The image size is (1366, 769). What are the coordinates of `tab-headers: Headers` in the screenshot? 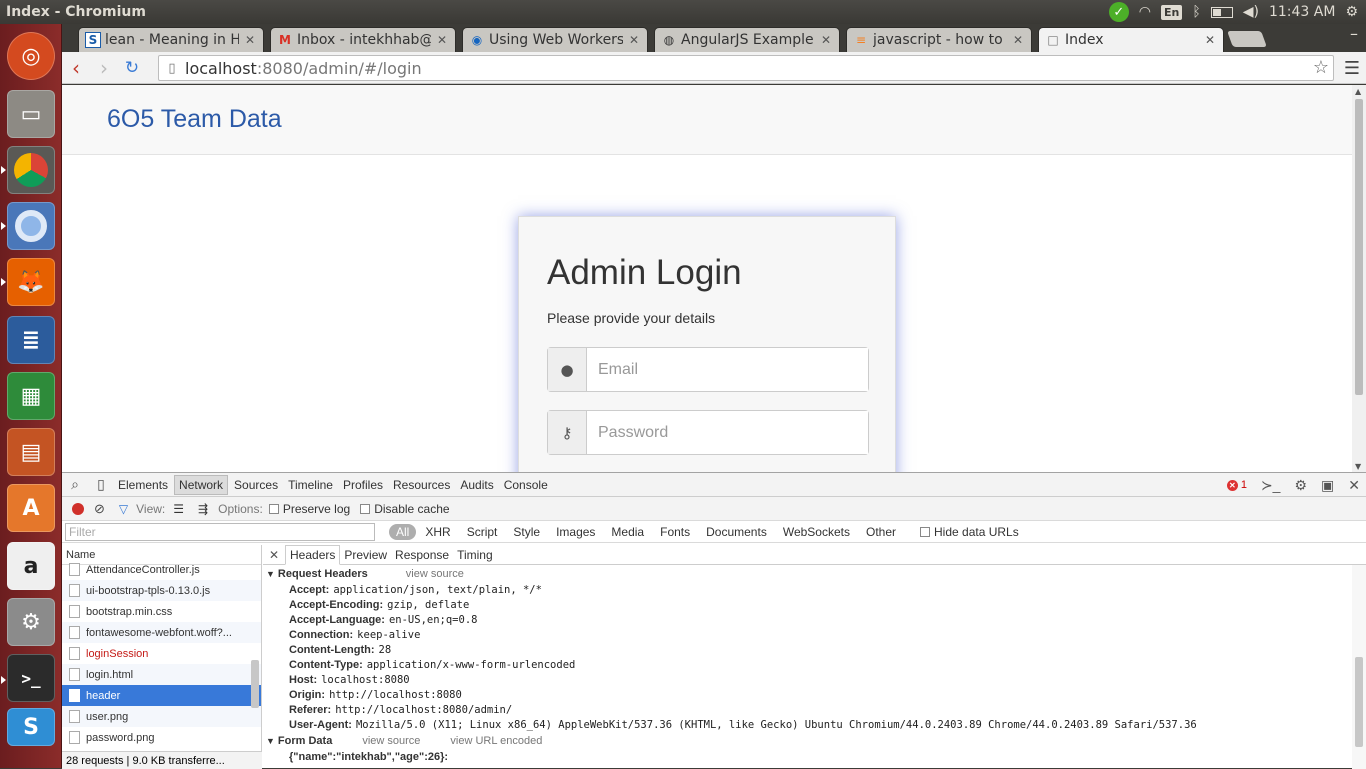 It's located at (313, 554).